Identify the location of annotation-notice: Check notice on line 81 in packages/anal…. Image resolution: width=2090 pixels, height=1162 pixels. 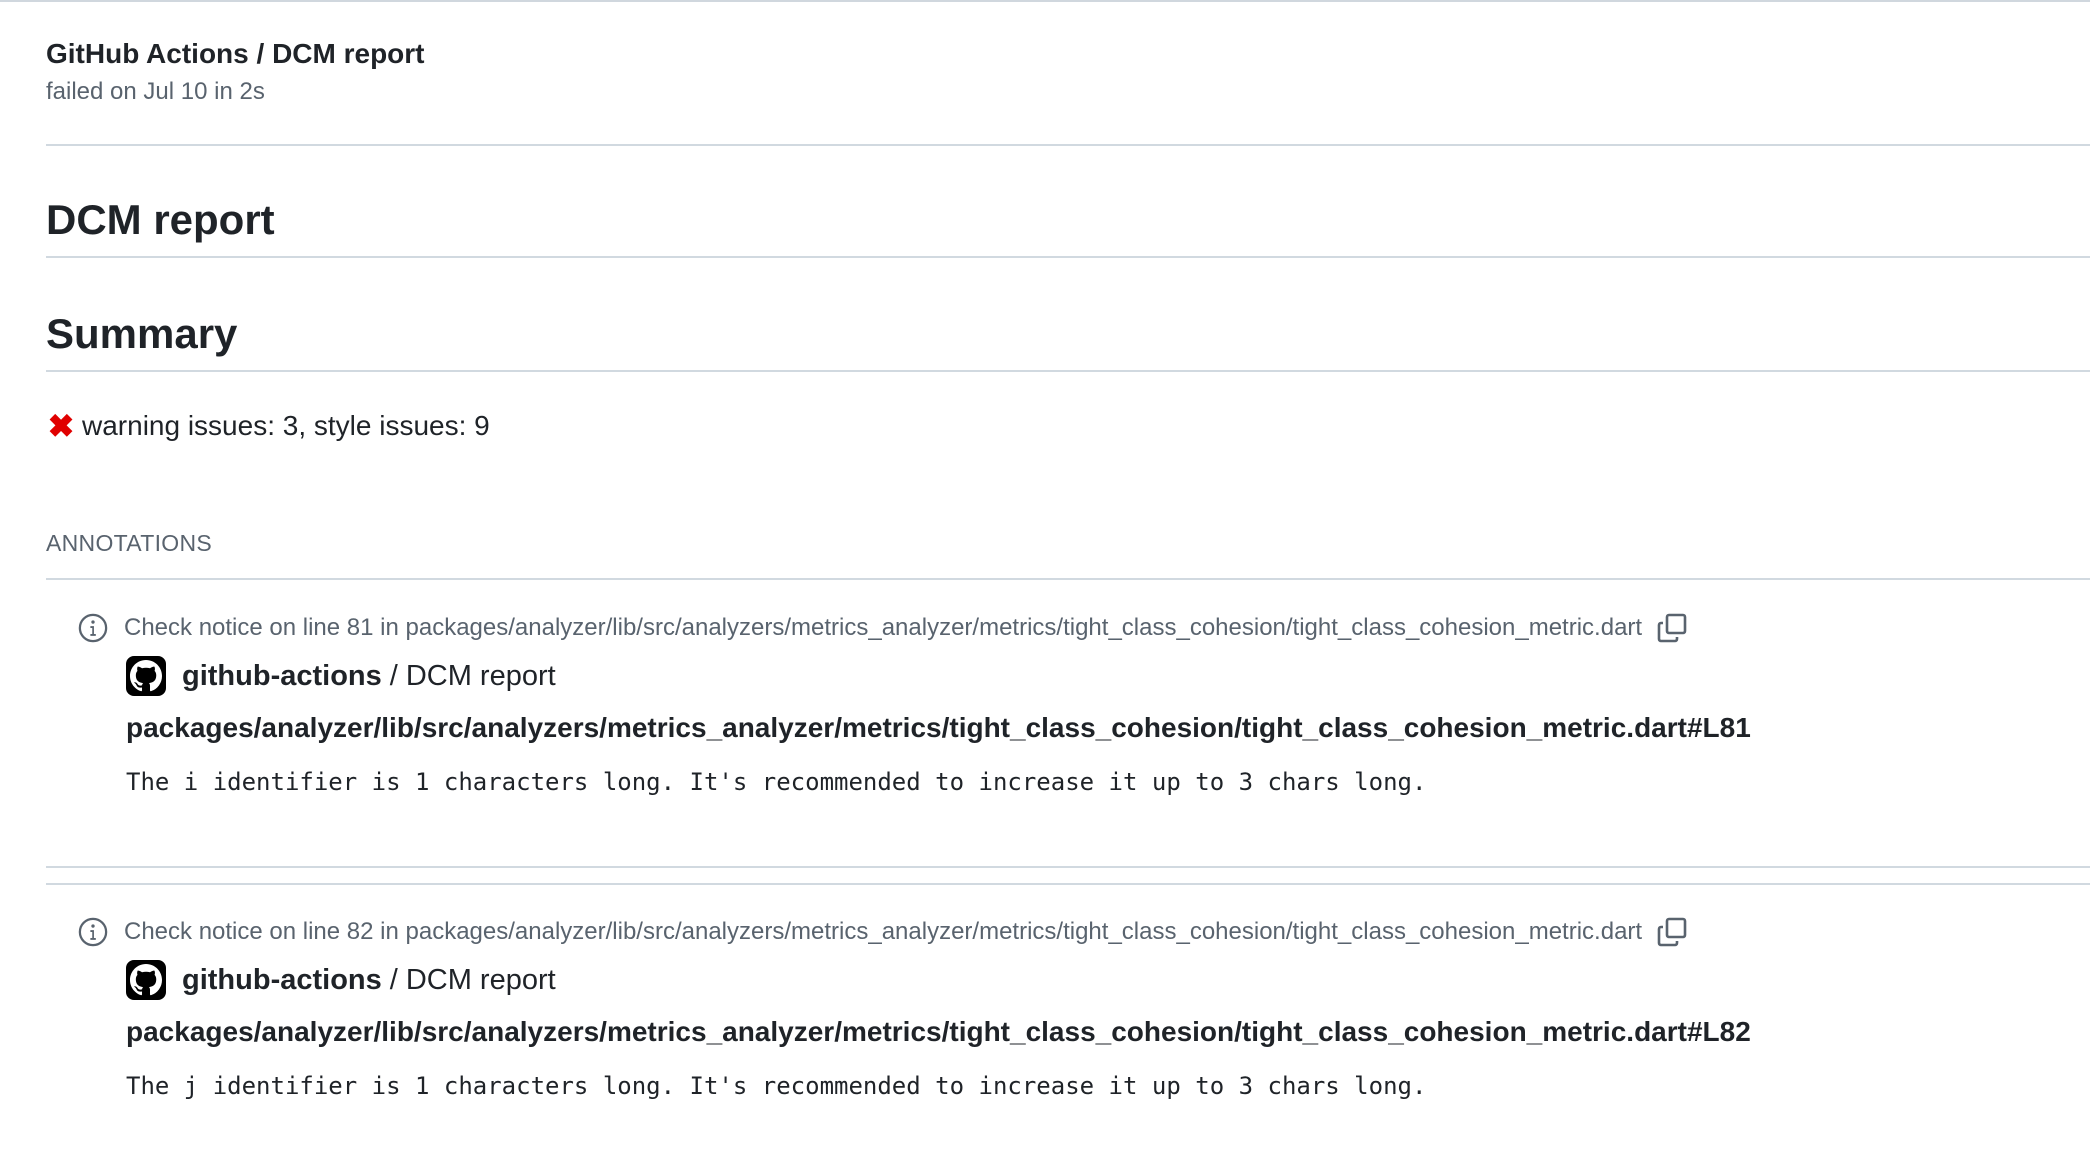
(883, 628).